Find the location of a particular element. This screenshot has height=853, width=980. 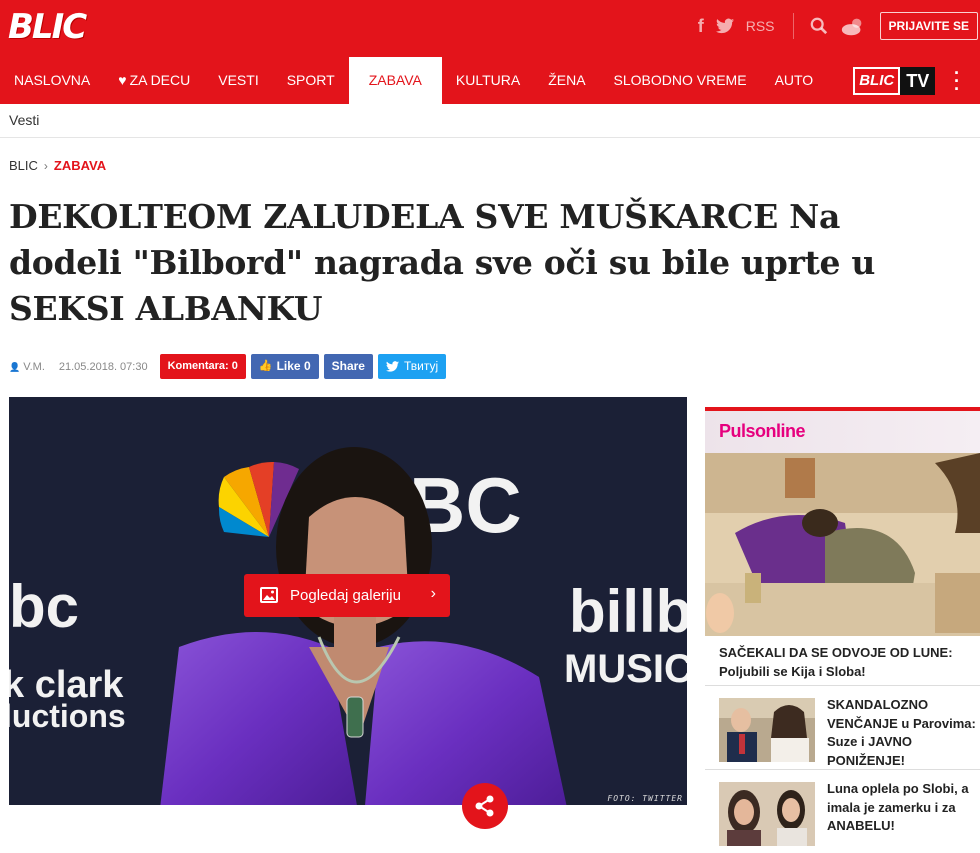

feature-photo-illustration is located at coordinates (842, 544).